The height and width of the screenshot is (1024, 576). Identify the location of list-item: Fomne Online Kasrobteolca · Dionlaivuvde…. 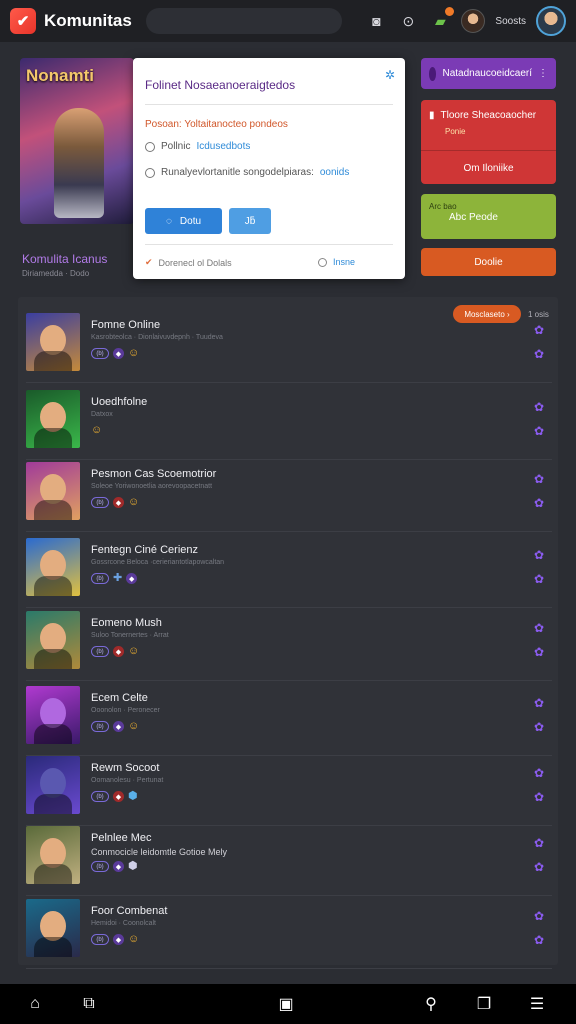
(289, 348).